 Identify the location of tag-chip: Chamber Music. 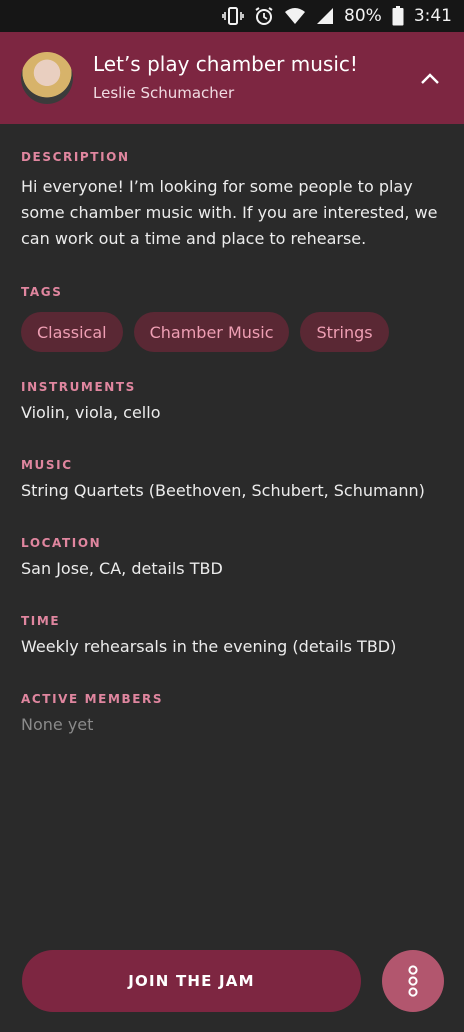
(211, 332).